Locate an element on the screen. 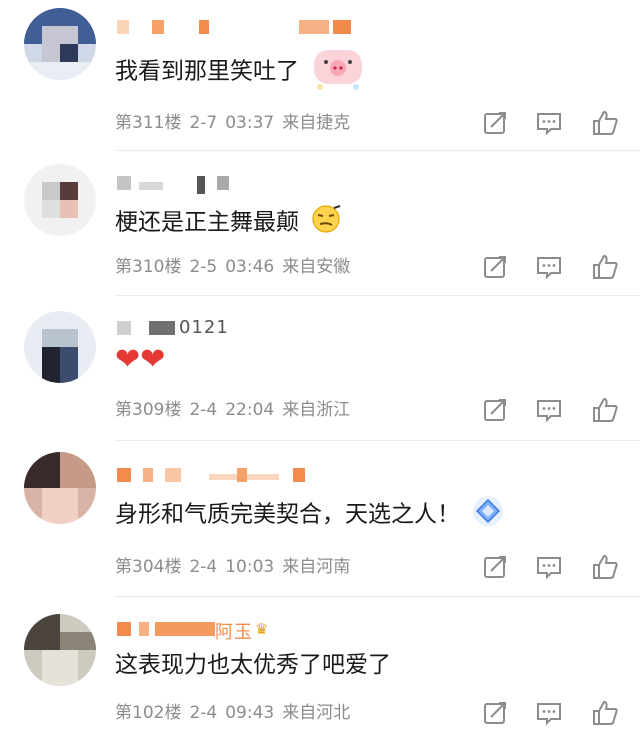 The height and width of the screenshot is (738, 640). comment-text-content: 我看到那里笑吐了 is located at coordinates (207, 71).